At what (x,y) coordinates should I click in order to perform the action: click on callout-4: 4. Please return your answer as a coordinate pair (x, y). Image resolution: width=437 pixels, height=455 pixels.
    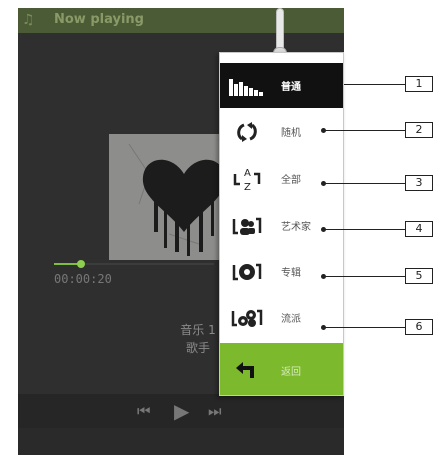
    Looking at the image, I should click on (419, 229).